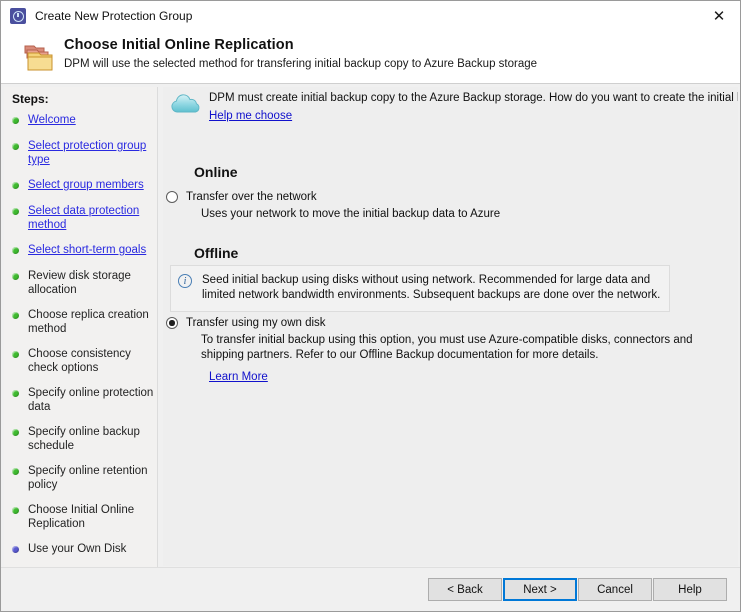 The image size is (741, 612). What do you see at coordinates (80, 120) in the screenshot?
I see `sidebar-item-welcome: Welcome` at bounding box center [80, 120].